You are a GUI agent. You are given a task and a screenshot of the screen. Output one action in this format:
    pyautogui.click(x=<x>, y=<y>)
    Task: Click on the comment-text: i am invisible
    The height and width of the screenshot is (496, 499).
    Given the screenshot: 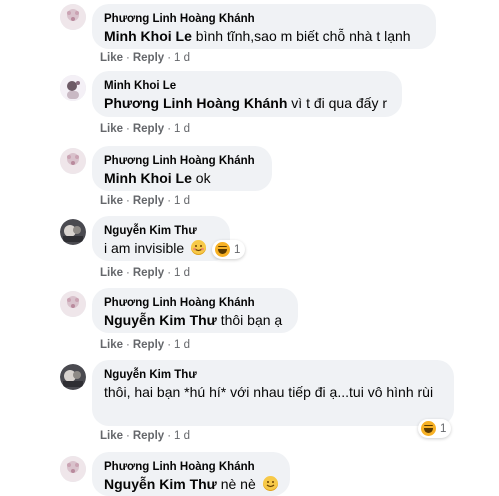 What is the action you would take?
    pyautogui.click(x=161, y=248)
    